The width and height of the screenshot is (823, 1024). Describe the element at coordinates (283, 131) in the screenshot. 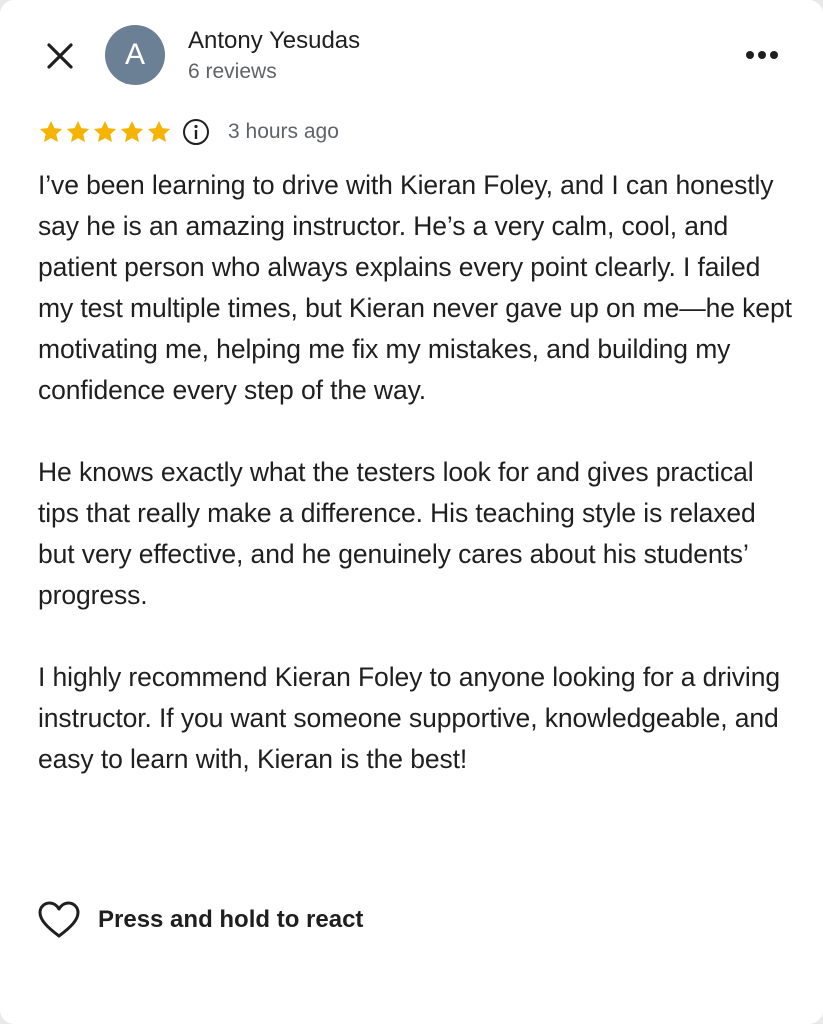

I see `review-time: 3 hours ago` at that location.